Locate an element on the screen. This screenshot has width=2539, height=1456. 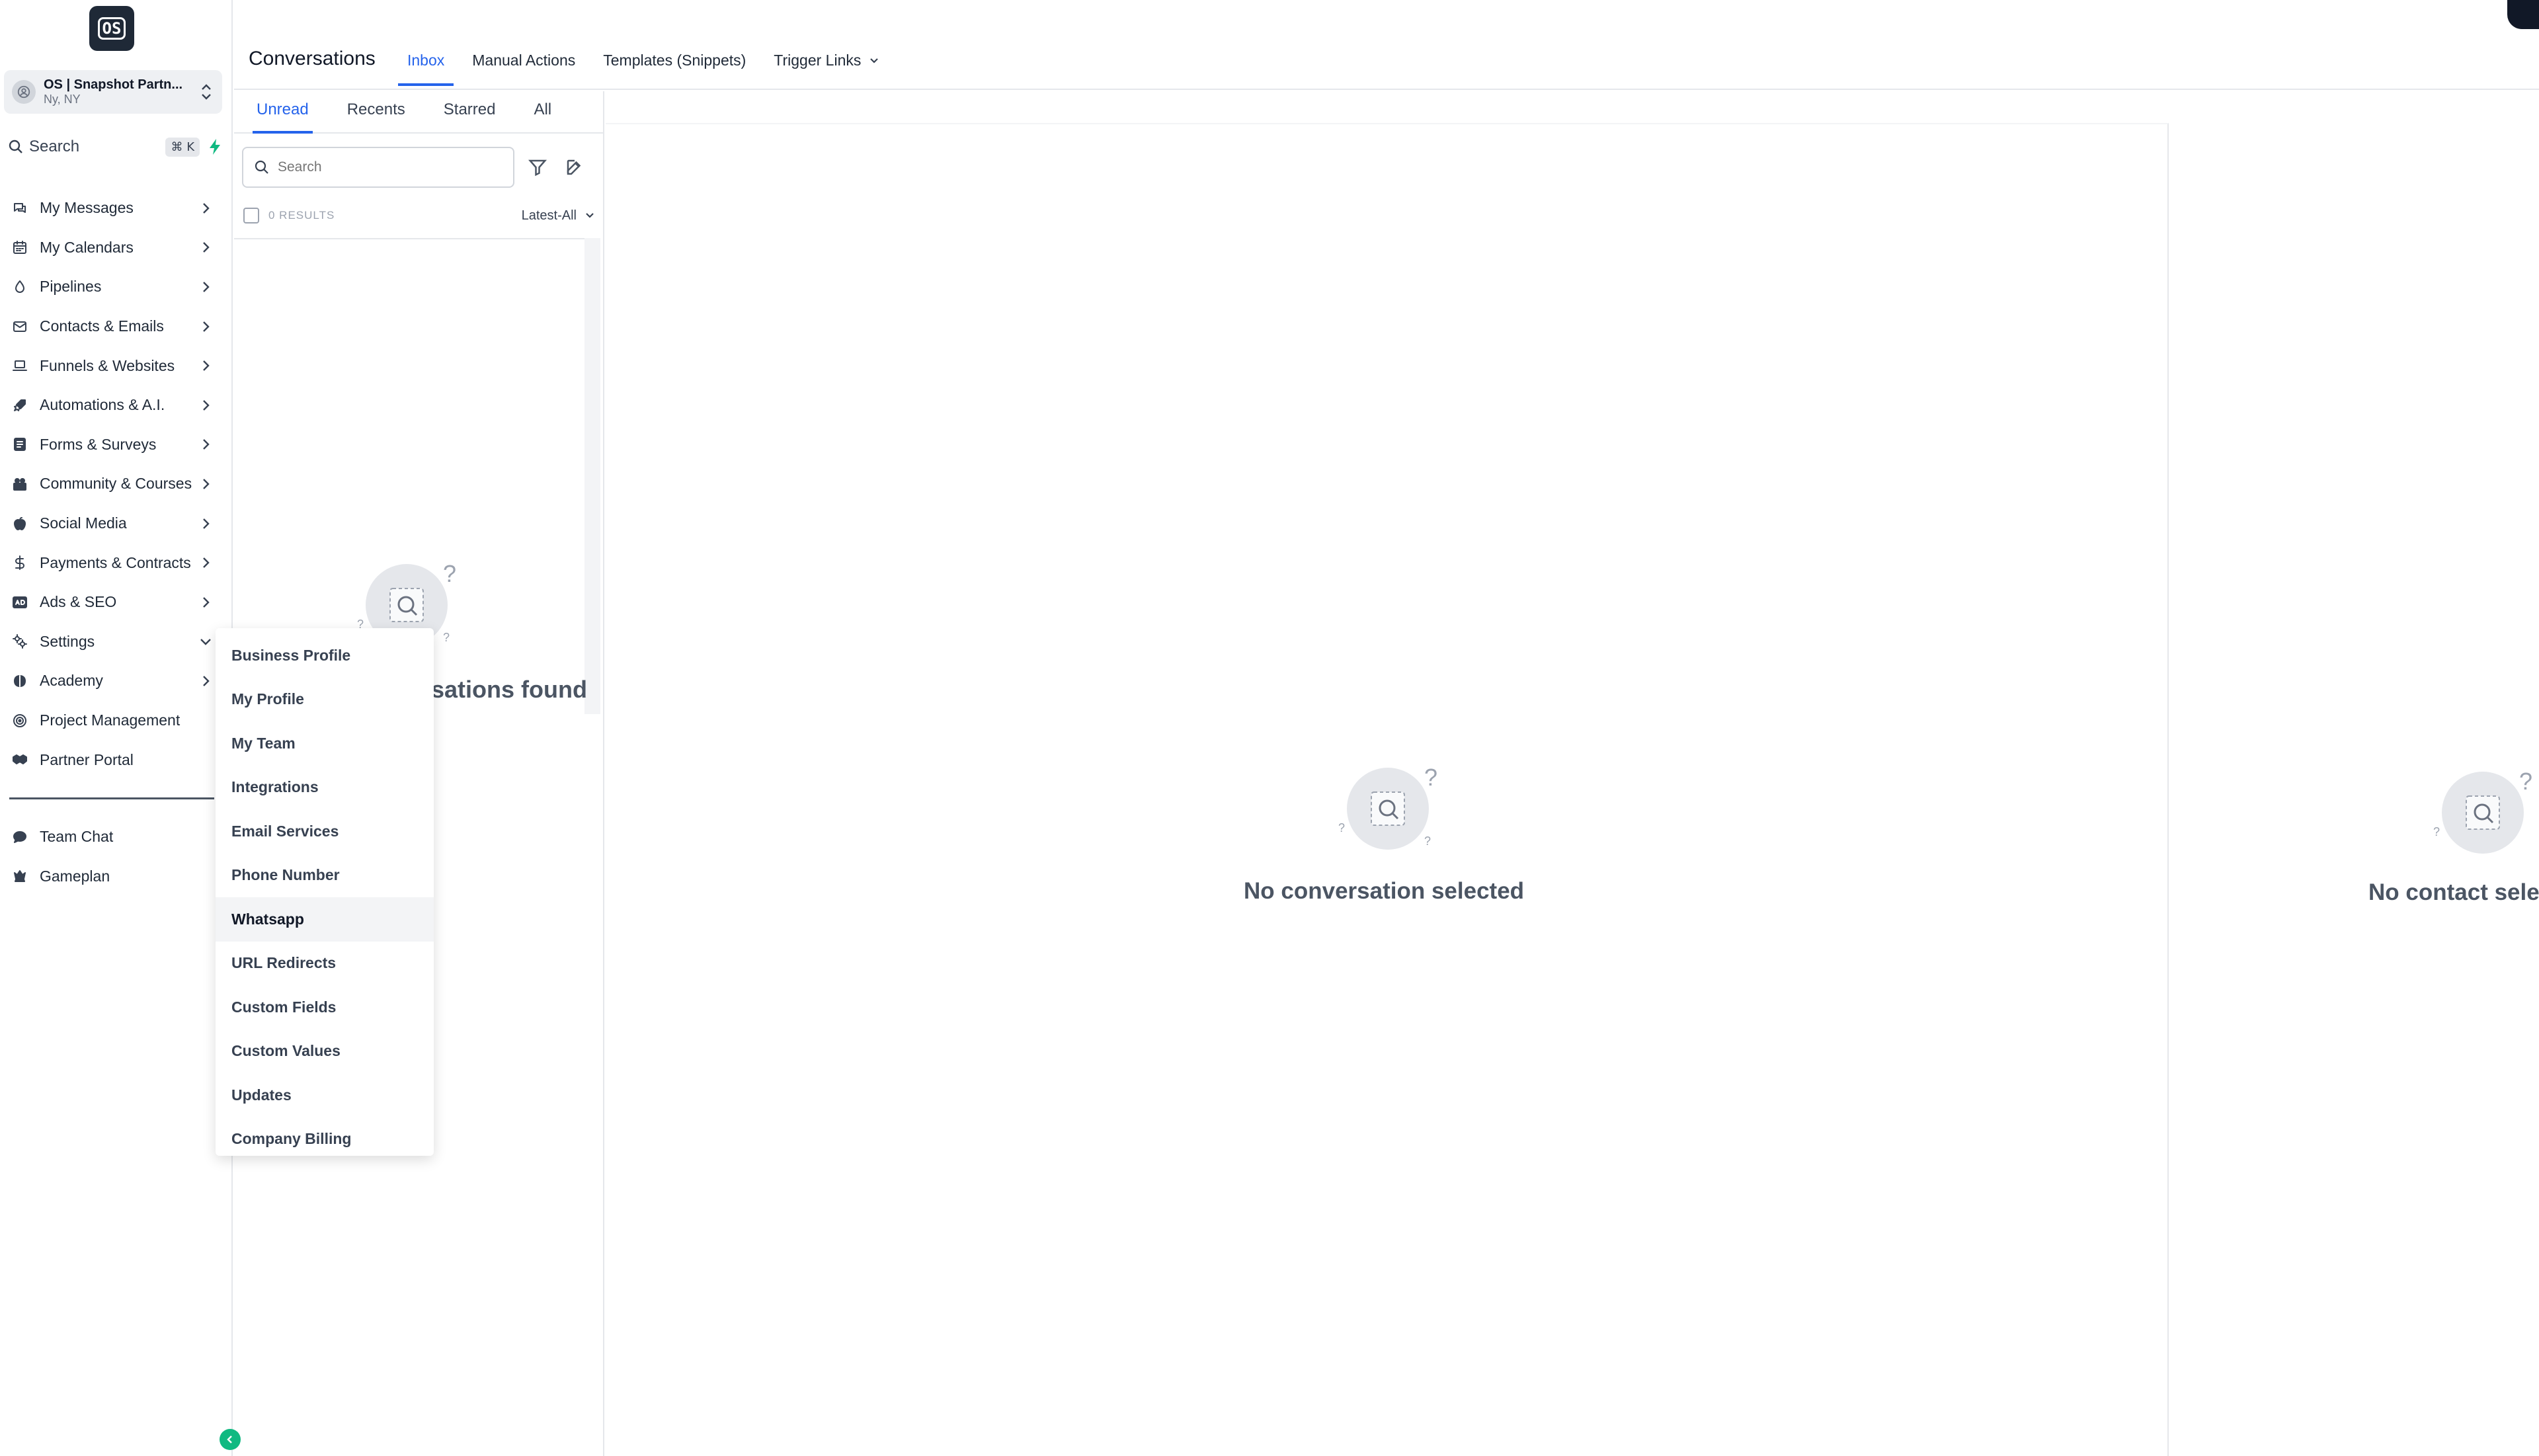
tab-recents: Recents is located at coordinates (376, 112).